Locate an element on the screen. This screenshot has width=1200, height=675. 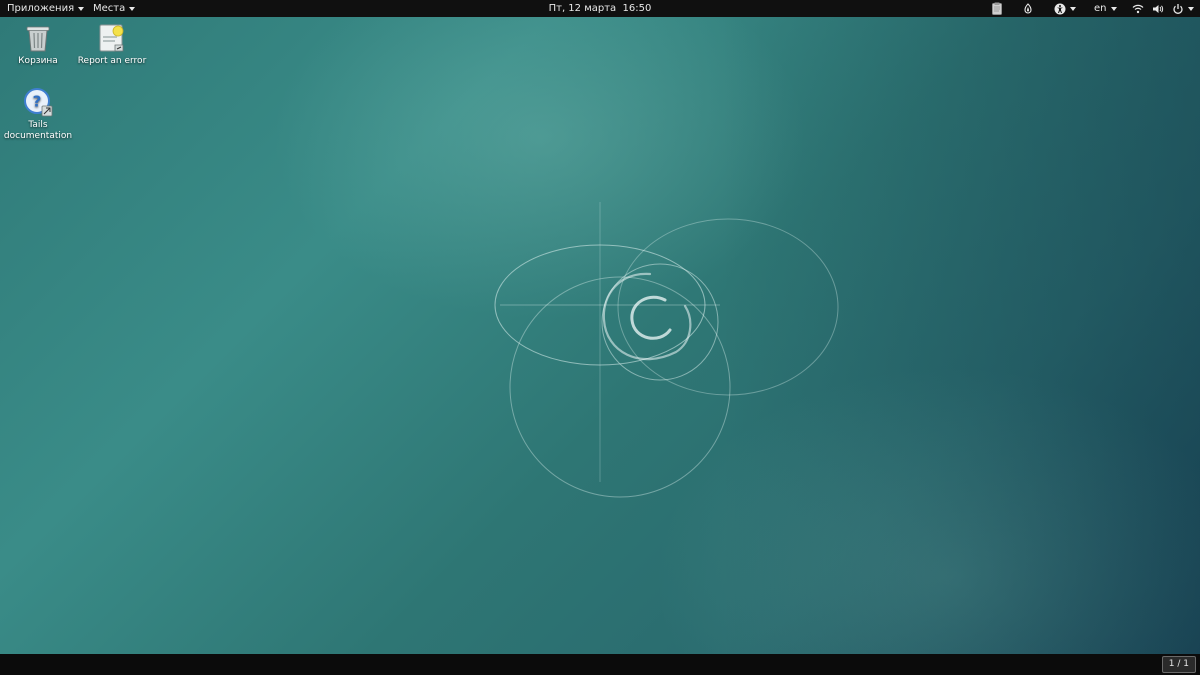
desktop-icon-trash: Корзина is located at coordinates (38, 44).